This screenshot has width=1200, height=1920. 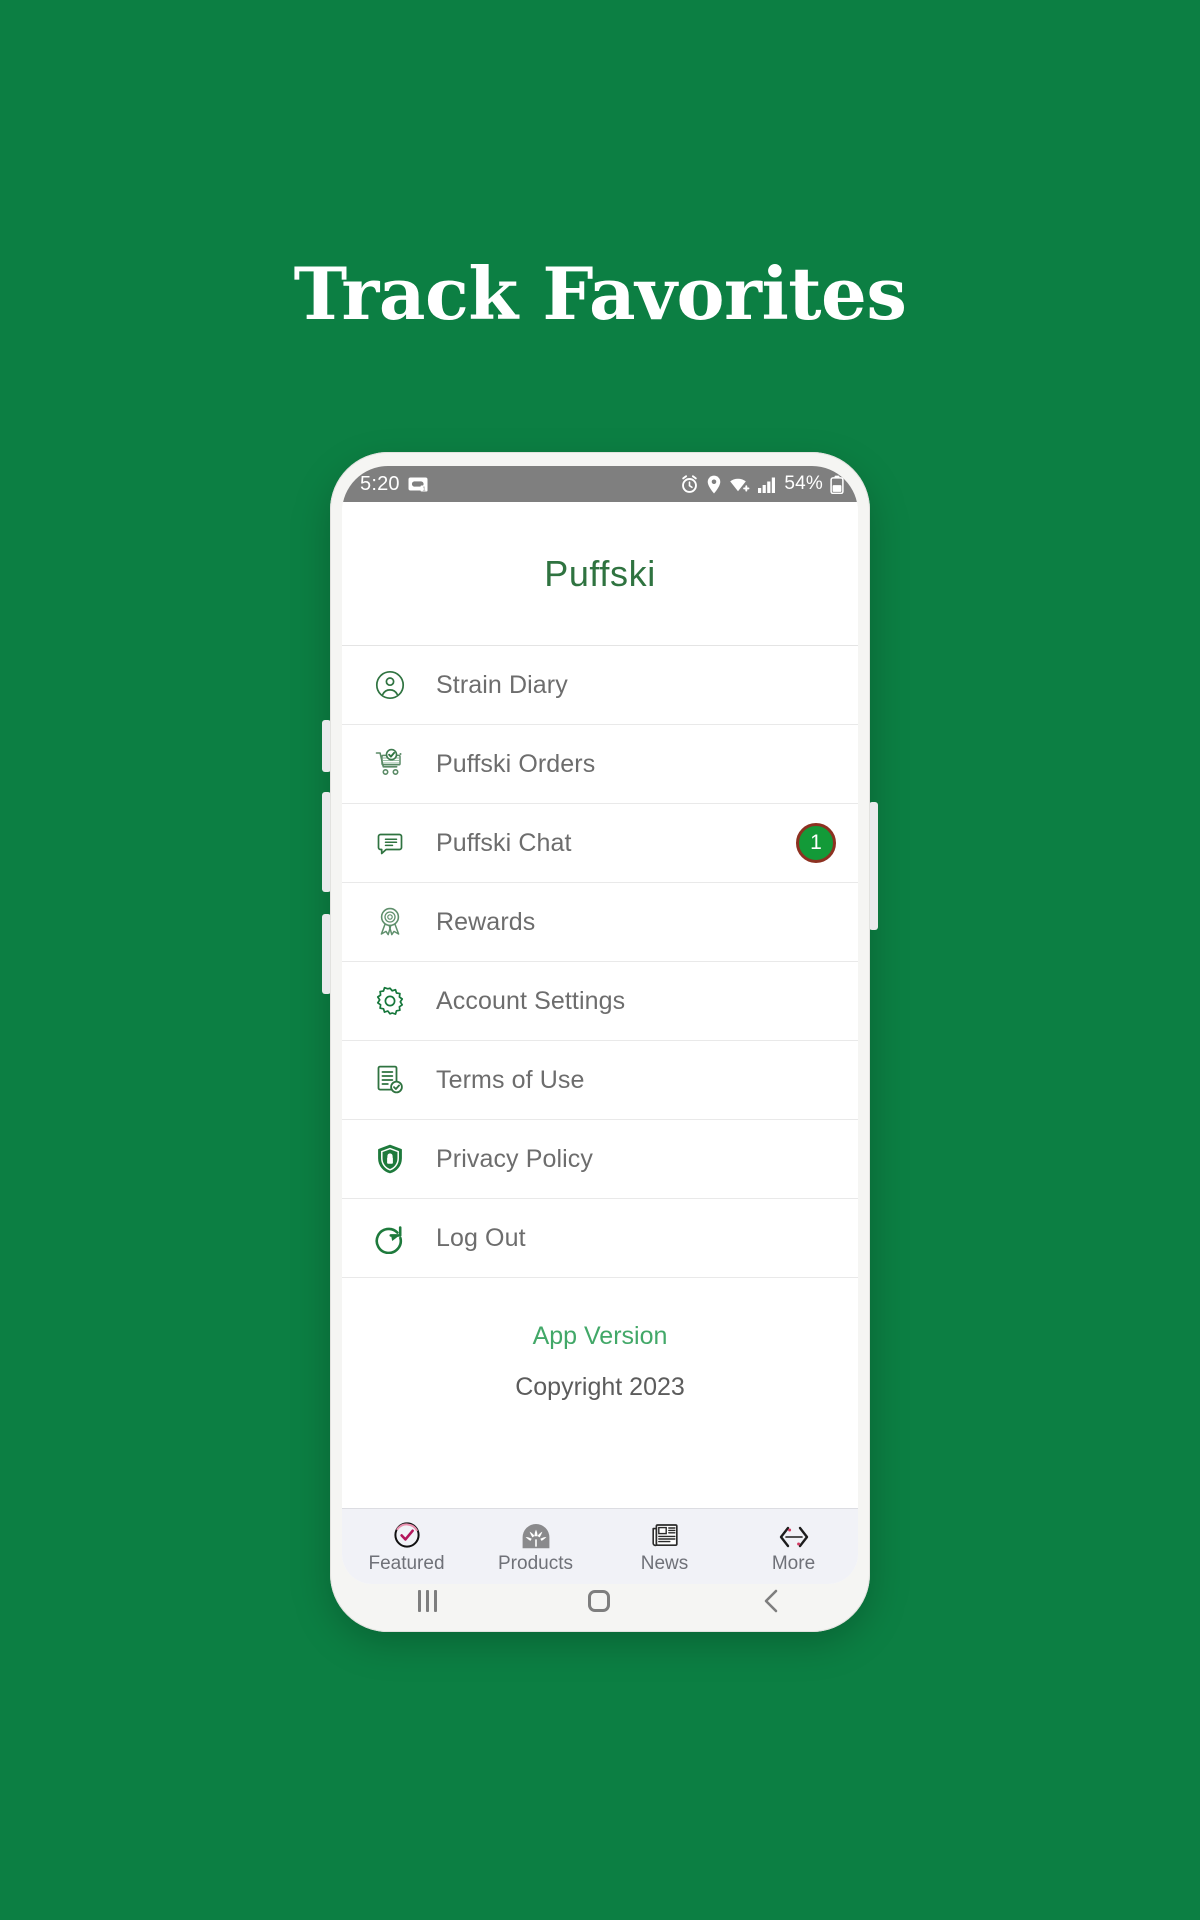 I want to click on menu-item-terms-of-use: Terms of Use, so click(x=600, y=1080).